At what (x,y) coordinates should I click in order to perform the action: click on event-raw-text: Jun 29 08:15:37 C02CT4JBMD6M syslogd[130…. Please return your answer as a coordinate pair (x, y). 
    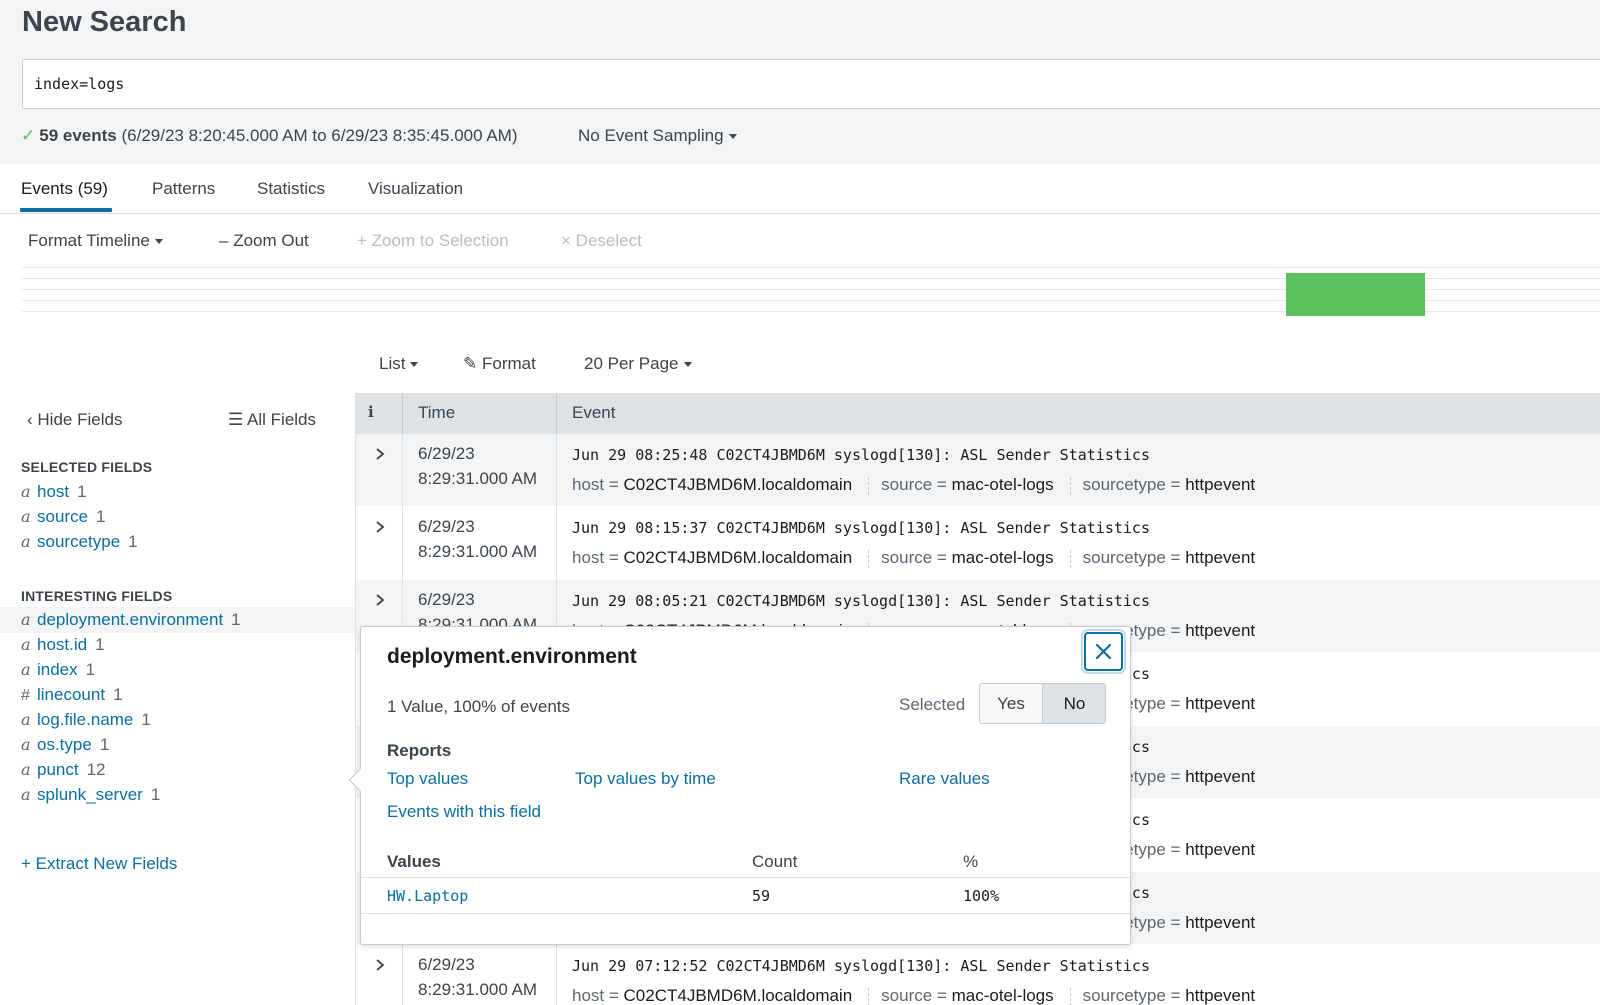
    Looking at the image, I should click on (861, 528).